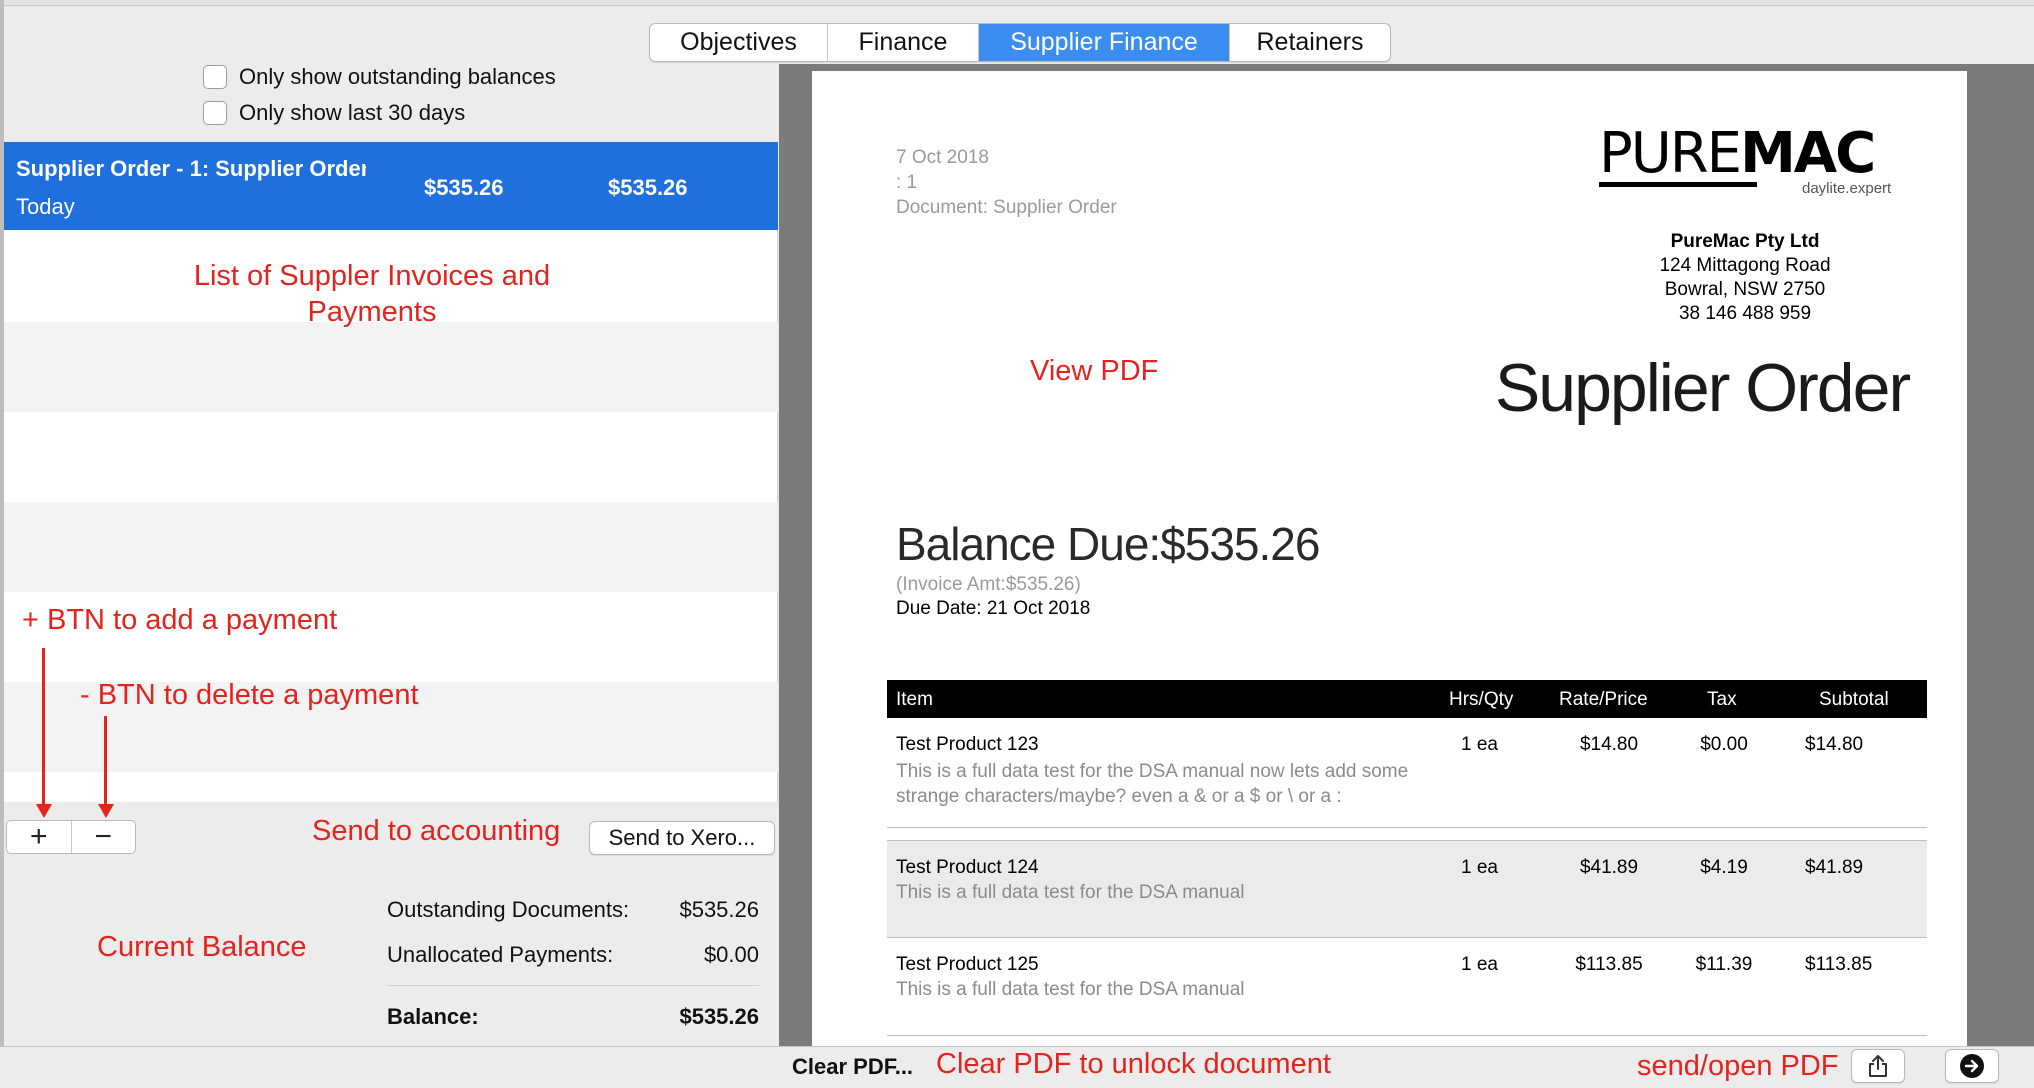 This screenshot has width=2034, height=1088. I want to click on open-pdf-button, so click(1972, 1066).